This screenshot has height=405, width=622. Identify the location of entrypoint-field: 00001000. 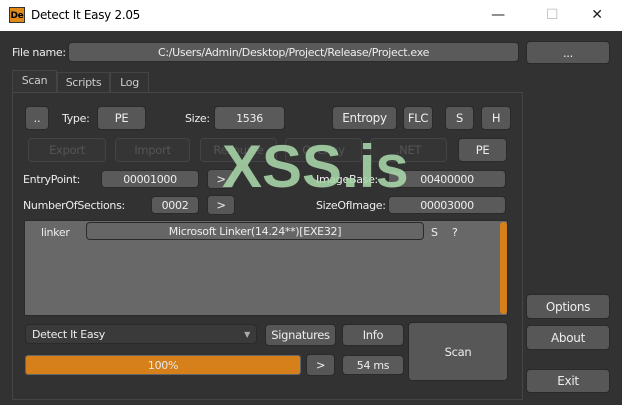
(150, 179).